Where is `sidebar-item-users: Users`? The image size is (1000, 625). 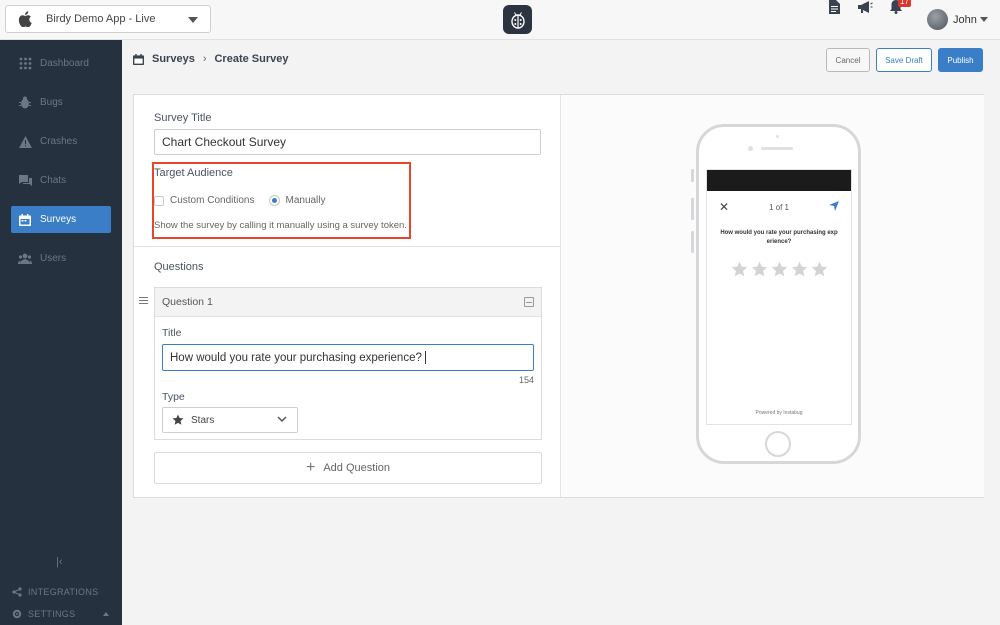 sidebar-item-users: Users is located at coordinates (61, 258).